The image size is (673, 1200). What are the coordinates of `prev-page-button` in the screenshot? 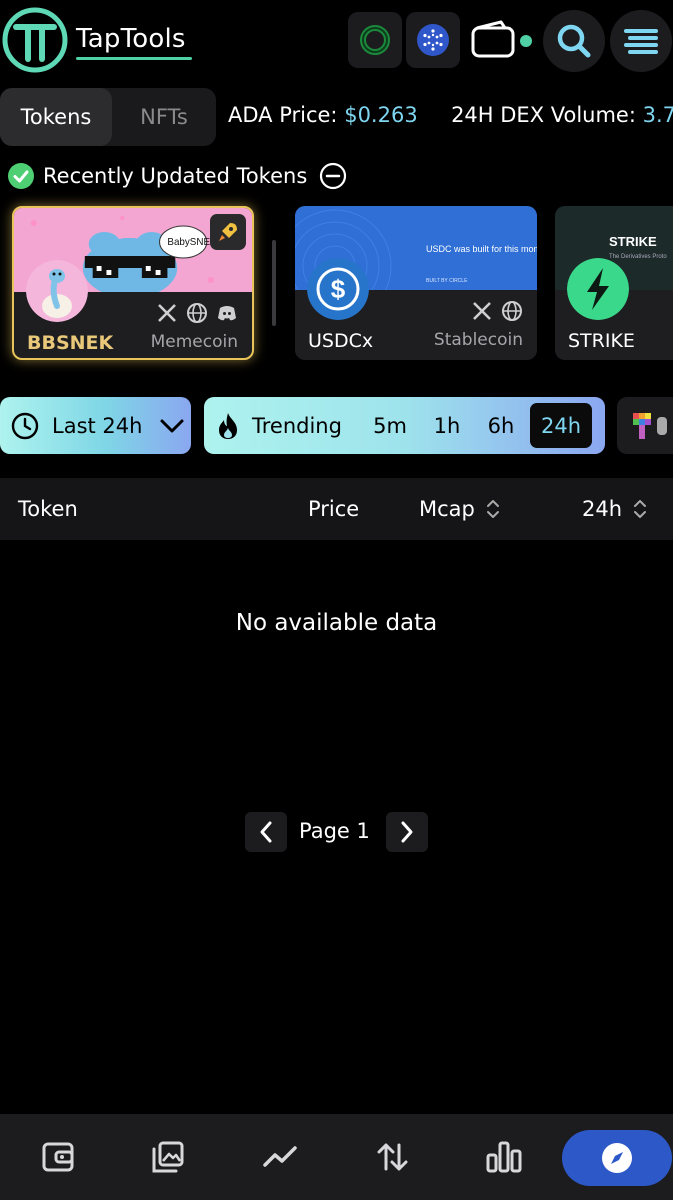 It's located at (266, 832).